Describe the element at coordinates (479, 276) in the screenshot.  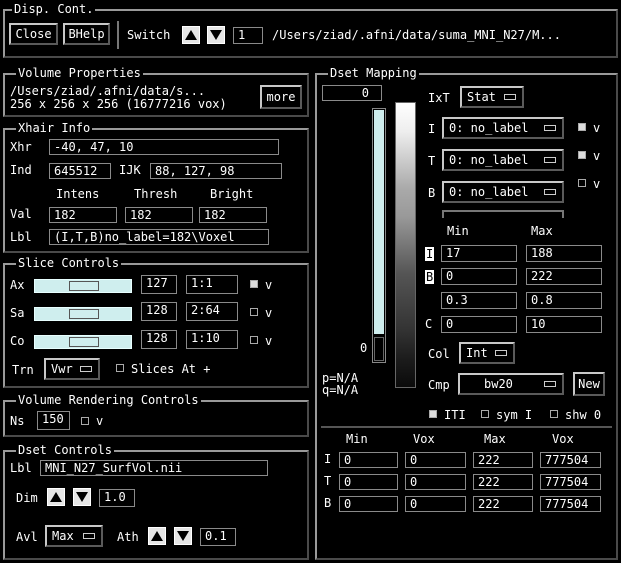
I see `range-b-min: 0` at that location.